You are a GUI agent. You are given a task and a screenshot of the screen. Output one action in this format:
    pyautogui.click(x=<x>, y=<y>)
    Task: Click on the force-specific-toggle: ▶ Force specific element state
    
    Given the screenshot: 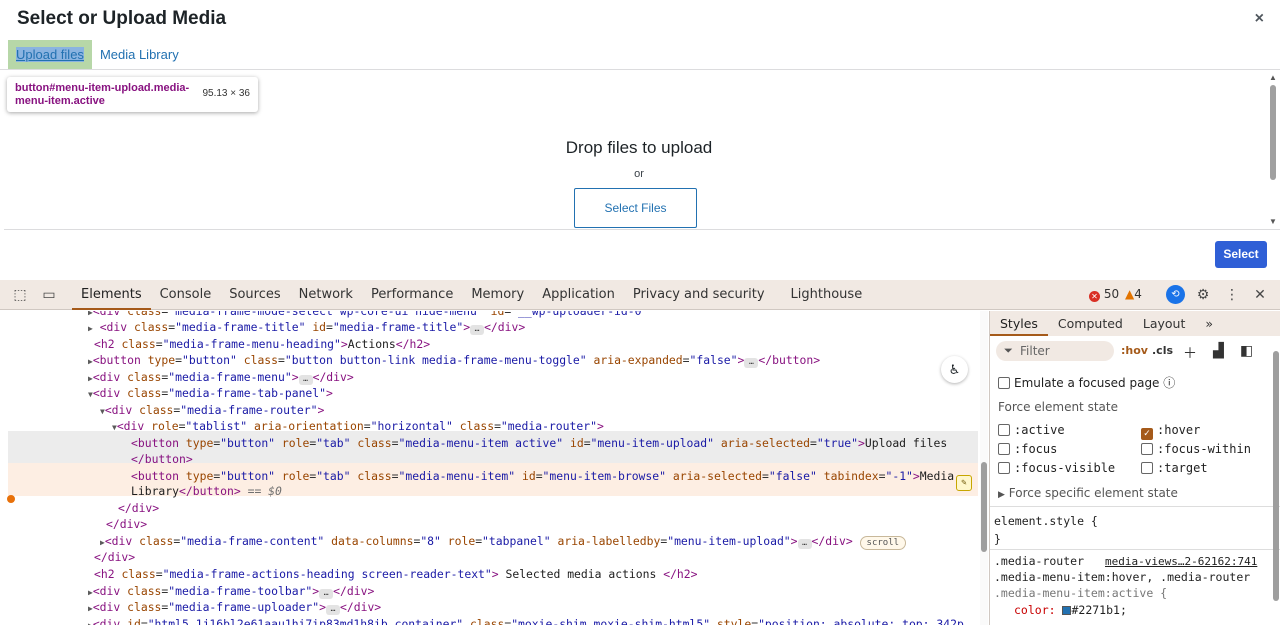 What is the action you would take?
    pyautogui.click(x=1088, y=493)
    